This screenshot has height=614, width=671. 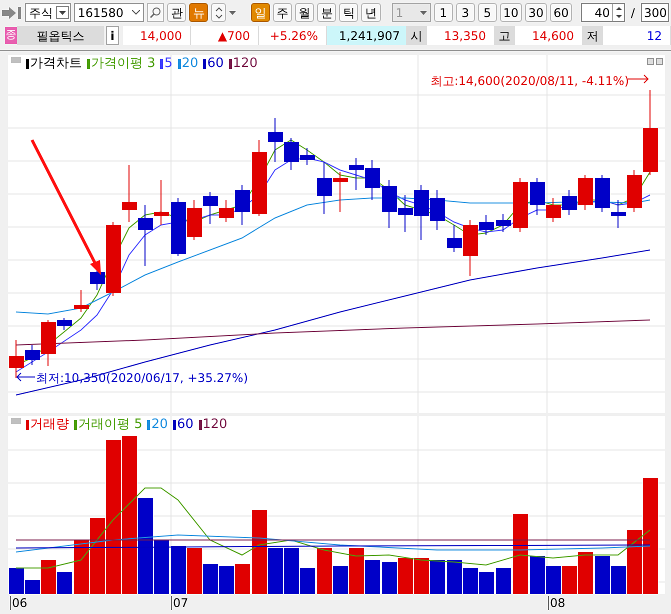 I want to click on quote-label: 저, so click(x=592, y=35).